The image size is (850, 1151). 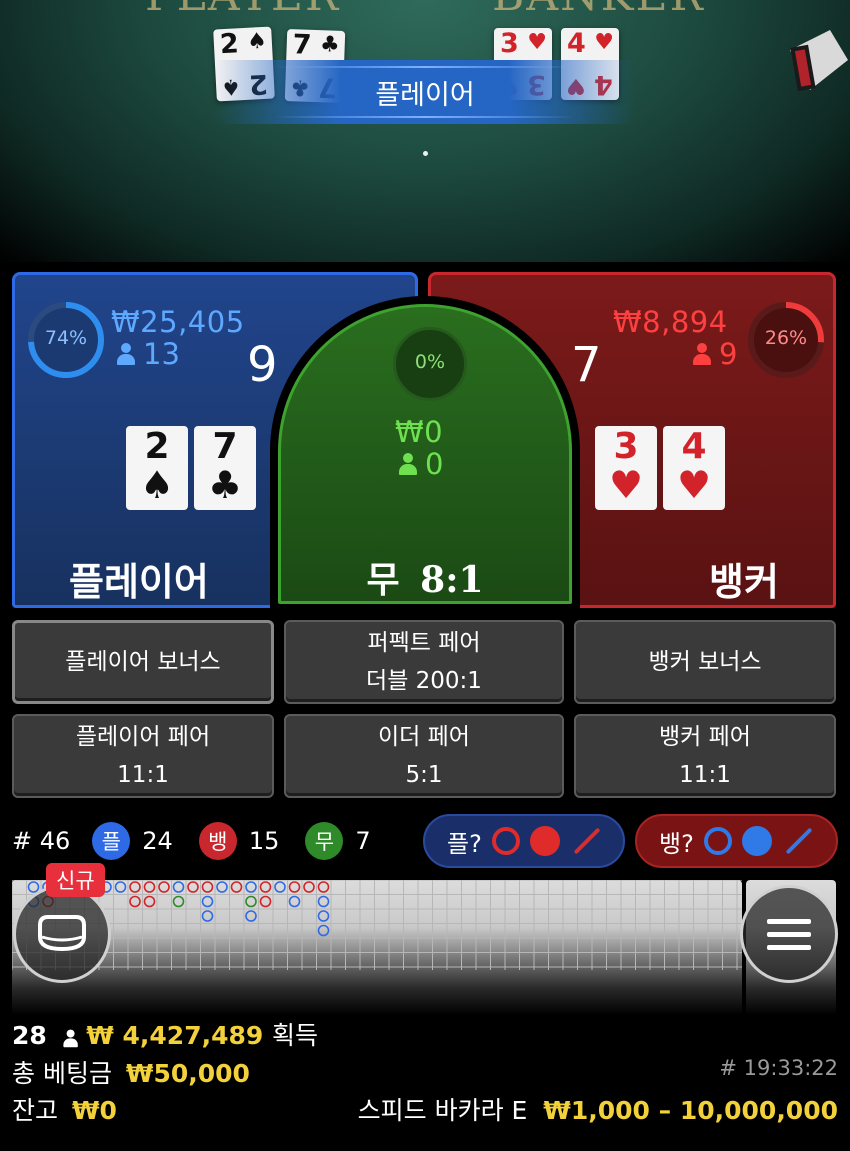 I want to click on total-win-amount: ₩ 4,427,489, so click(x=175, y=1035).